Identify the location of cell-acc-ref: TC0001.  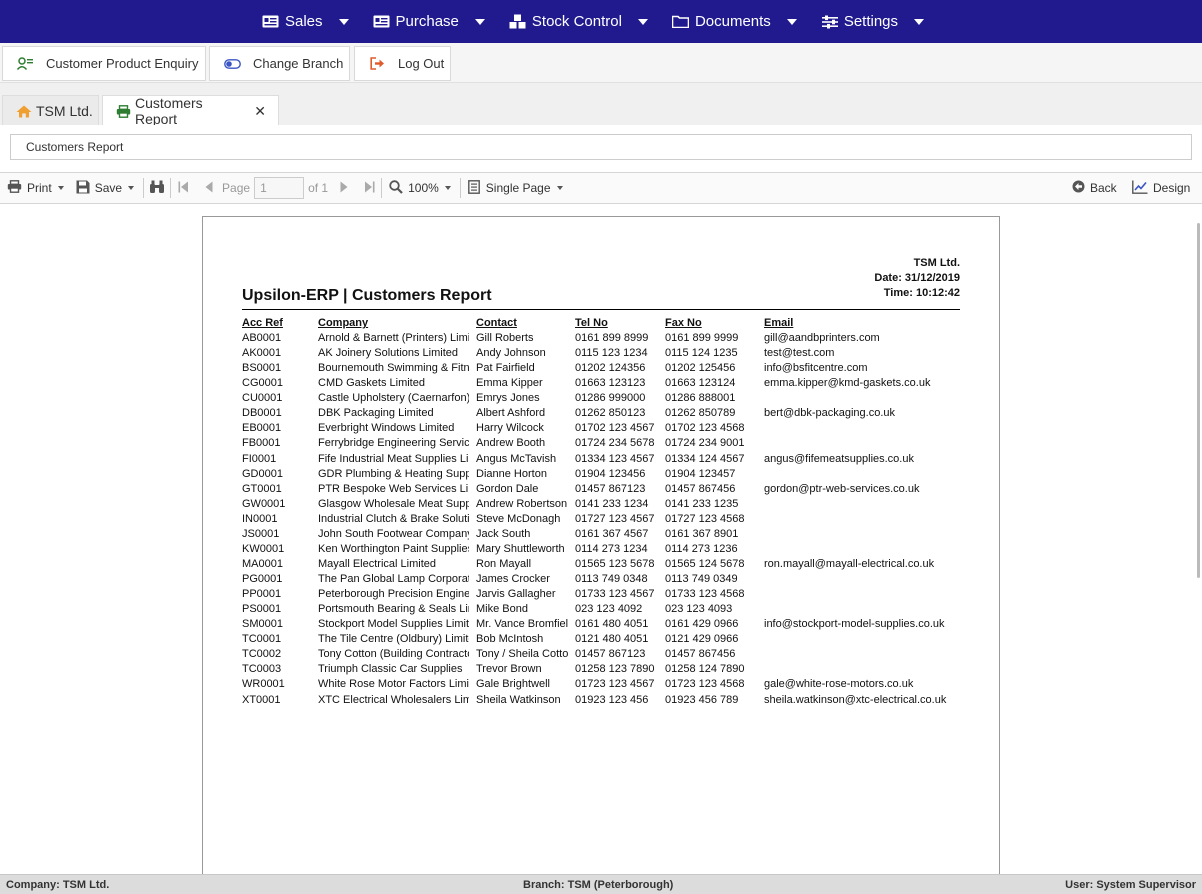
(262, 639).